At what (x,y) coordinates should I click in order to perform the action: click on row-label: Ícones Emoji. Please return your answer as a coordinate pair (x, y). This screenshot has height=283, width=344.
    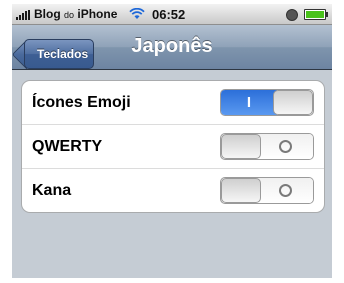
    Looking at the image, I should click on (81, 102).